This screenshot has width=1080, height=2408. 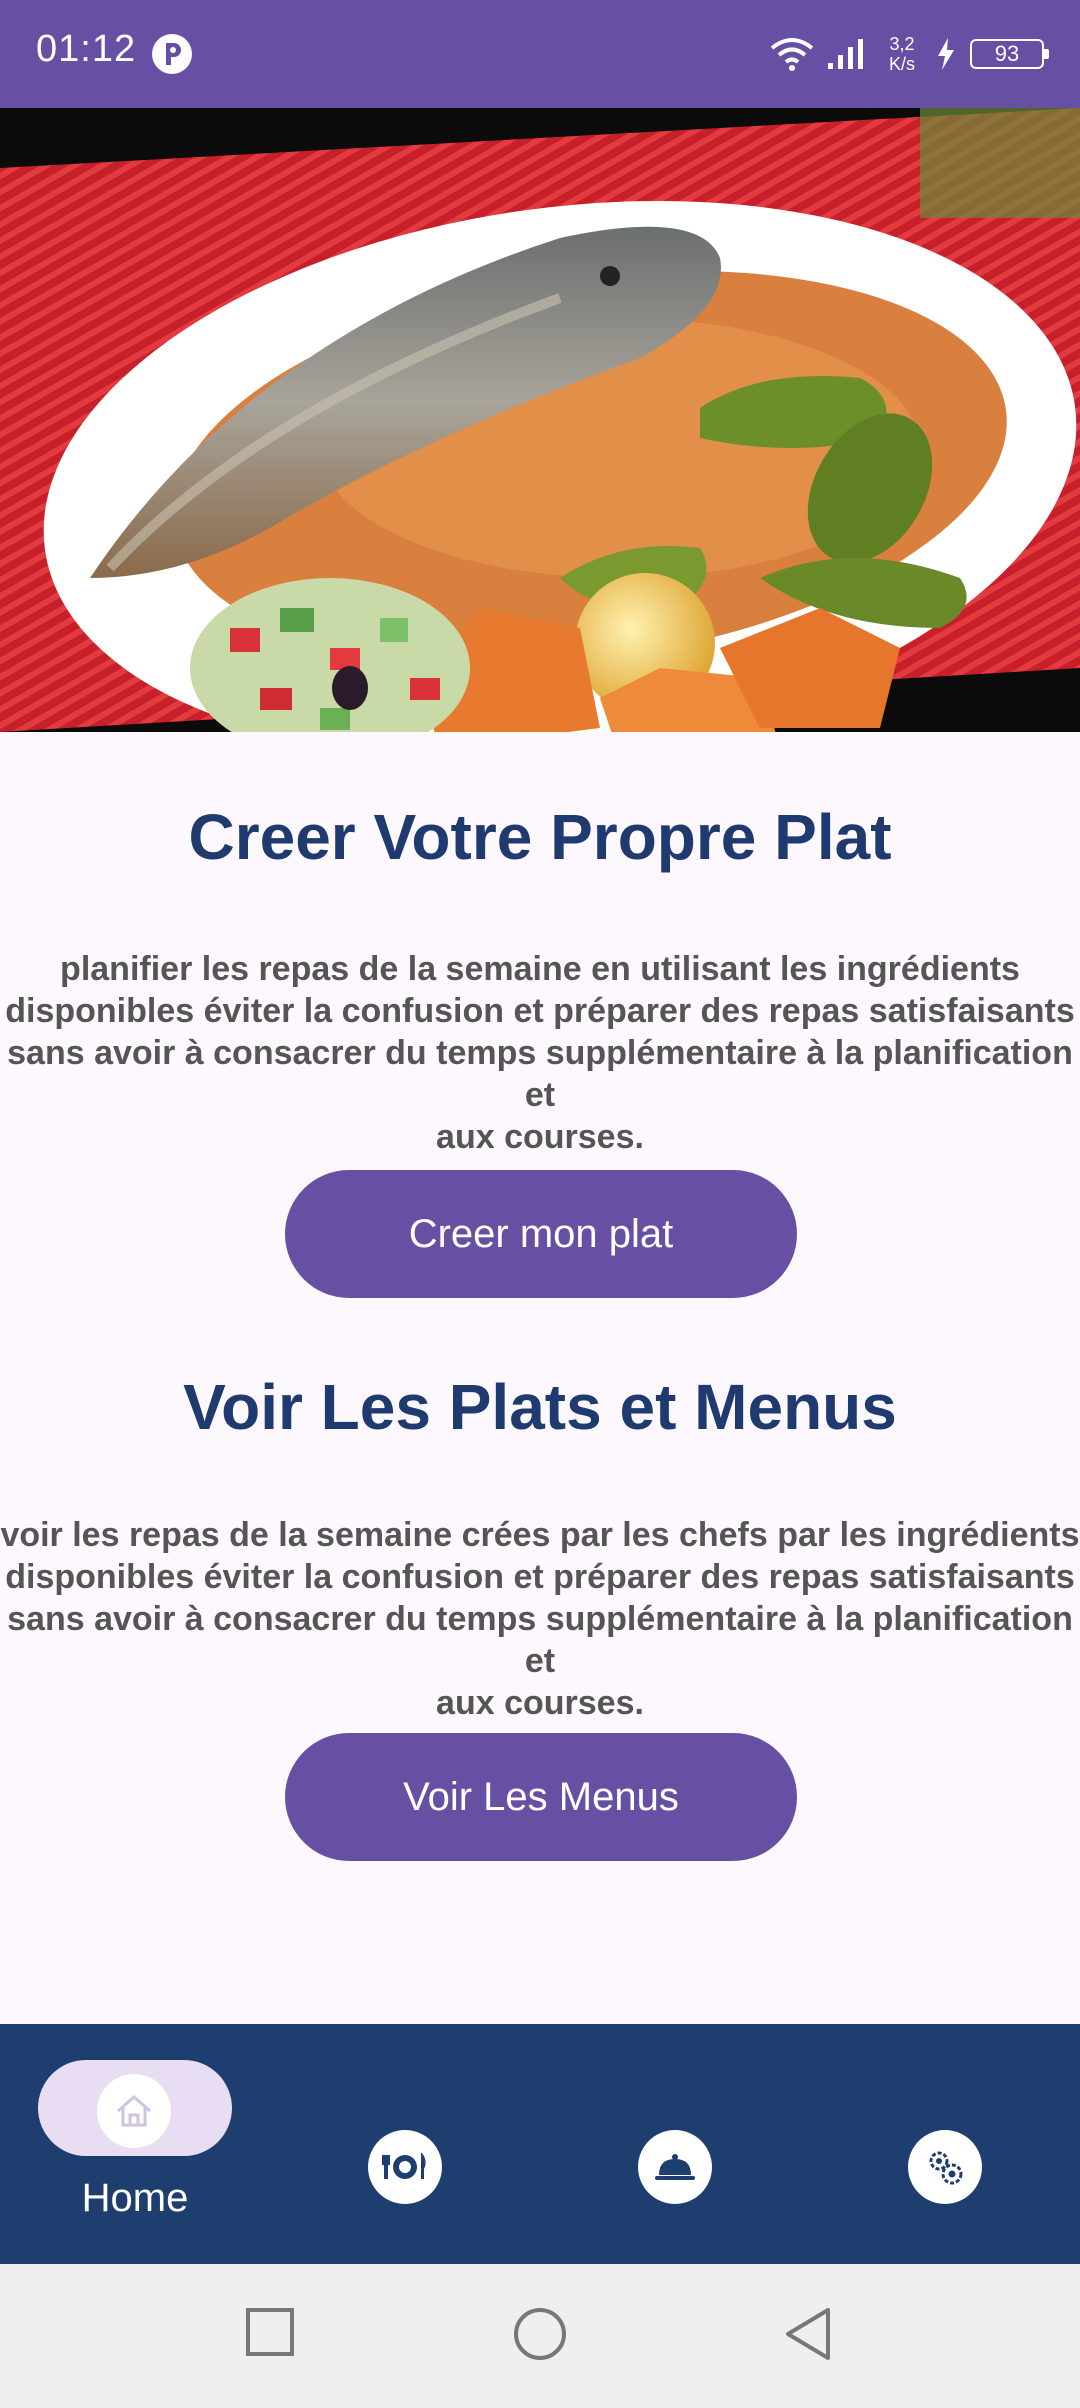 I want to click on network-speed: 3,2 K/s, so click(x=902, y=54).